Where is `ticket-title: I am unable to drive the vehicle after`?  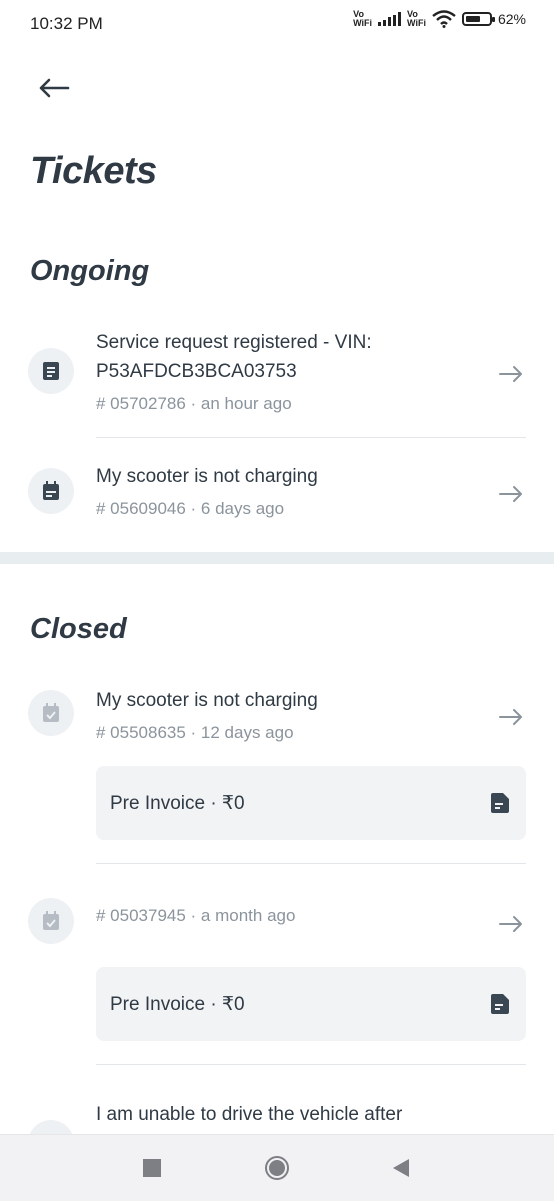 ticket-title: I am unable to drive the vehicle after is located at coordinates (249, 1114).